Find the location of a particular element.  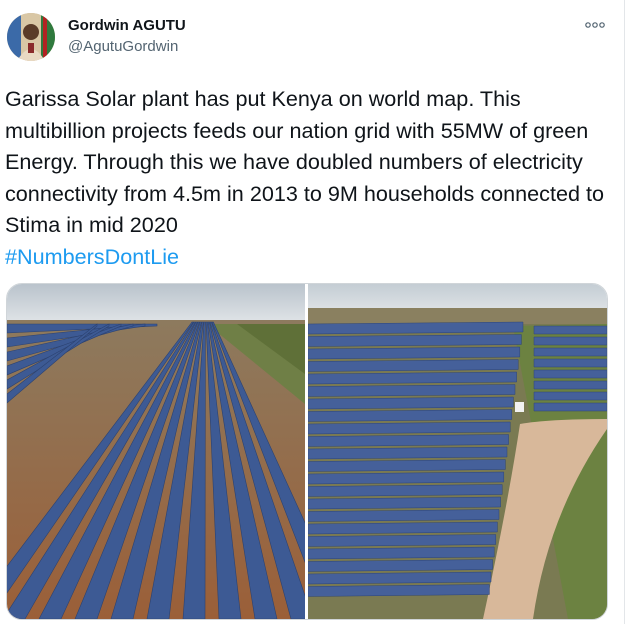

avatar is located at coordinates (31, 37).